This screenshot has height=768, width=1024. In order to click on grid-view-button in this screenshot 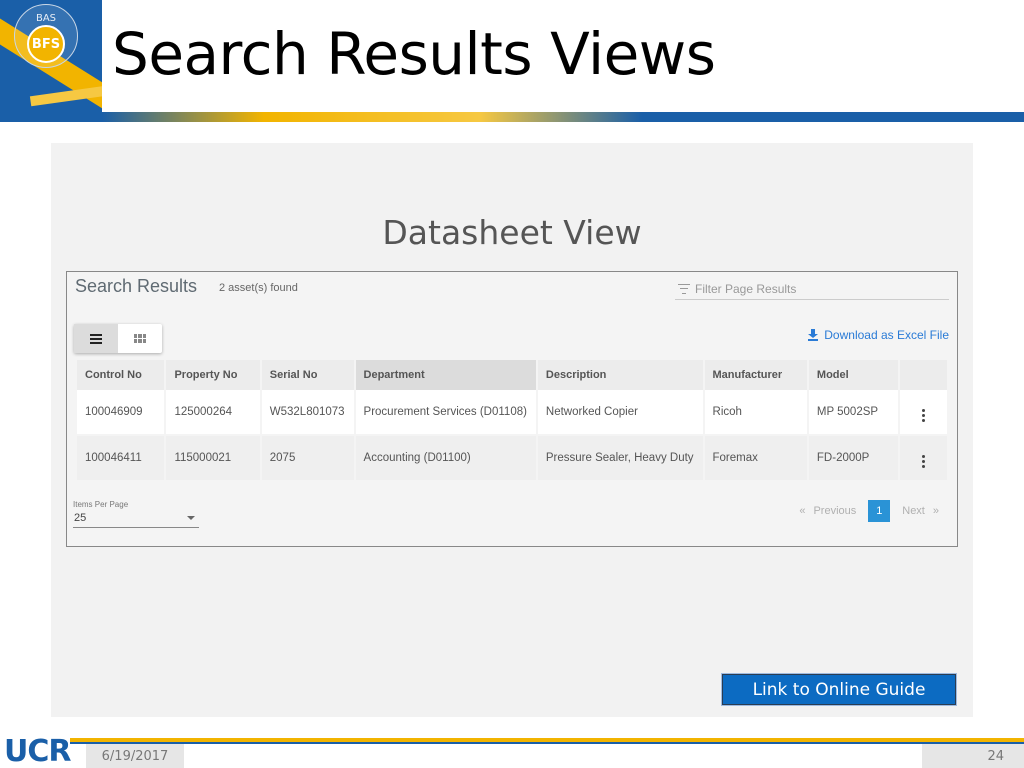, I will do `click(140, 338)`.